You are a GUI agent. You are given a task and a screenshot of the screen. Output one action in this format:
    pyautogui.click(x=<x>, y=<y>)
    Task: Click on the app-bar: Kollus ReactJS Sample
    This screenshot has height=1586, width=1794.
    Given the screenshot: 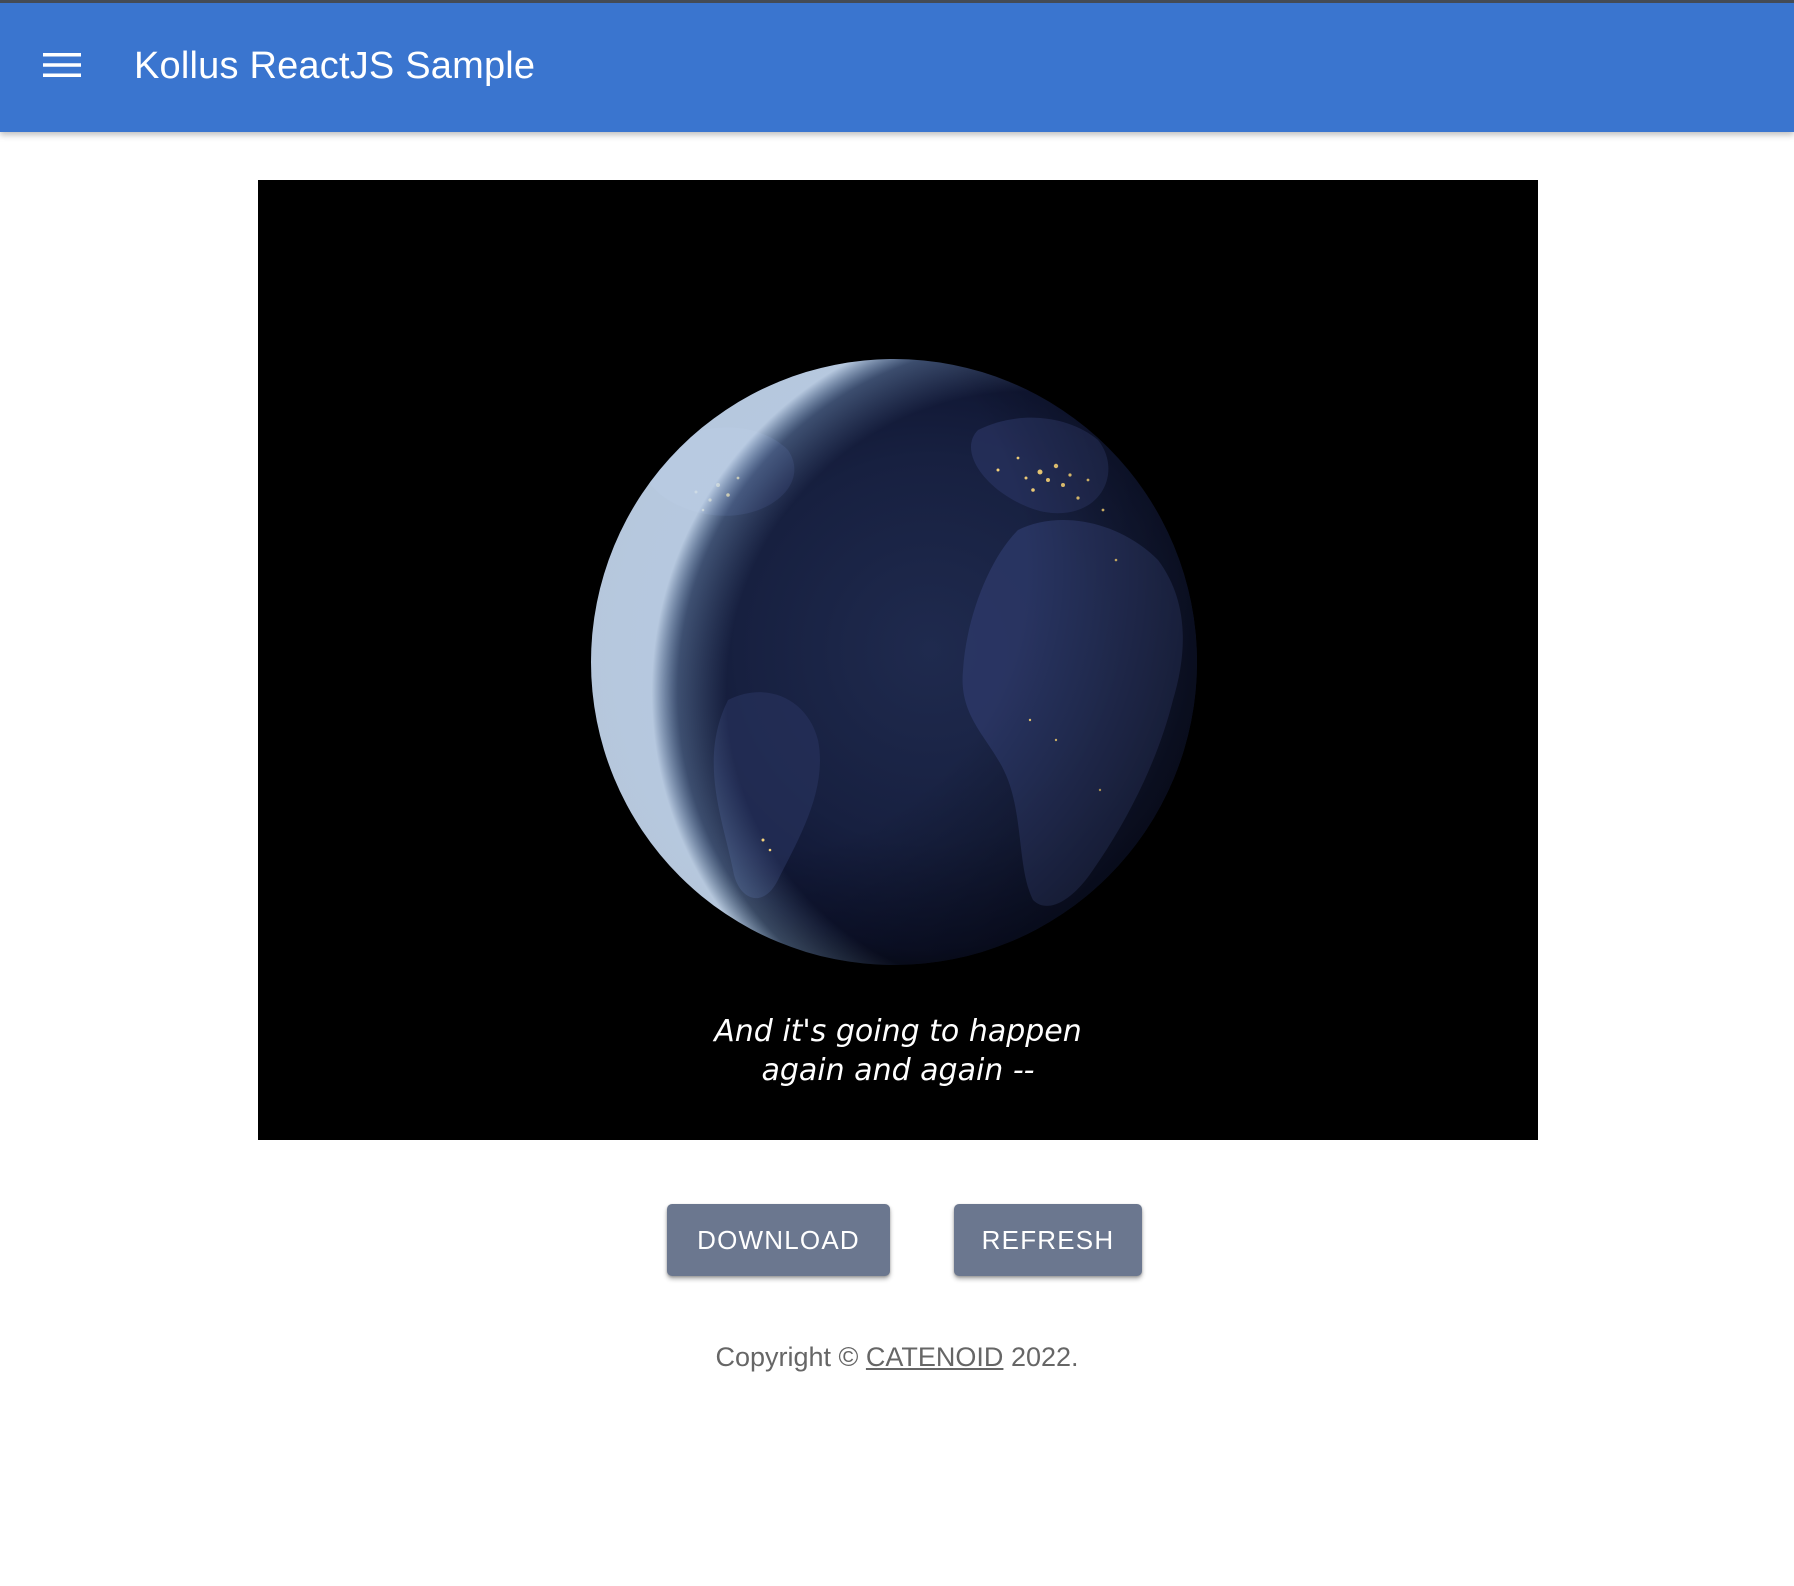 What is the action you would take?
    pyautogui.click(x=897, y=66)
    